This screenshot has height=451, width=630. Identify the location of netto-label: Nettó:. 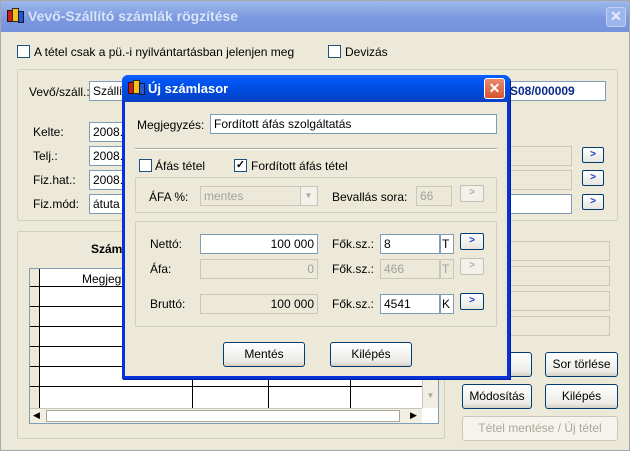
(166, 244).